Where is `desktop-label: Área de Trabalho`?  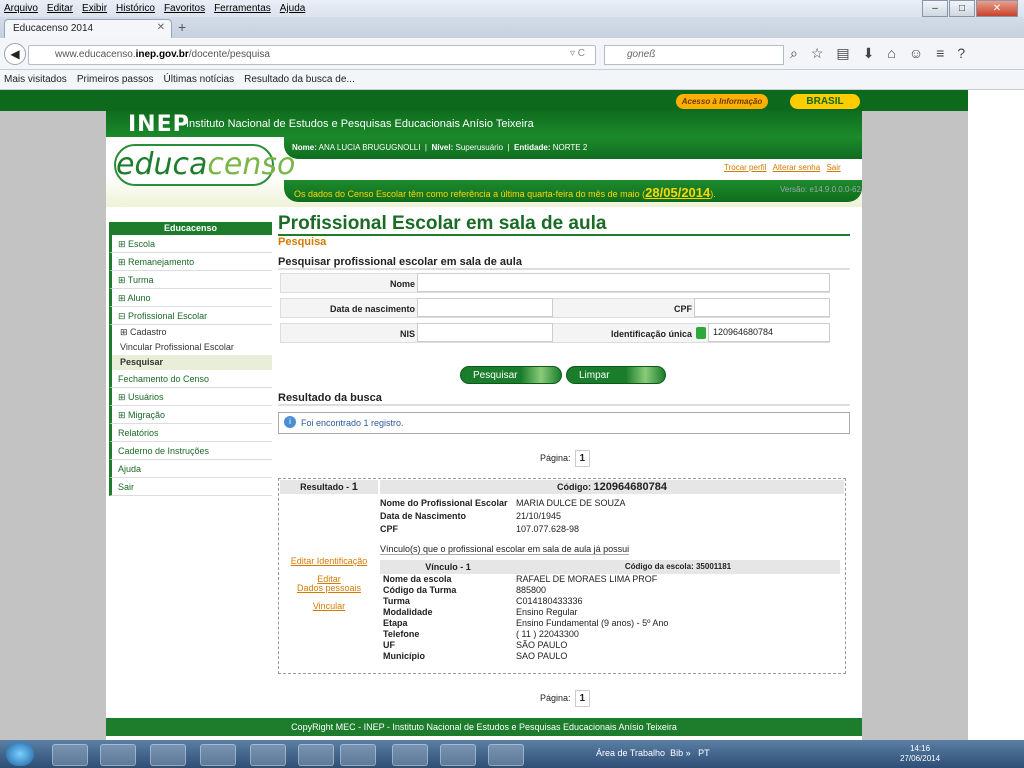 desktop-label: Área de Trabalho is located at coordinates (630, 753).